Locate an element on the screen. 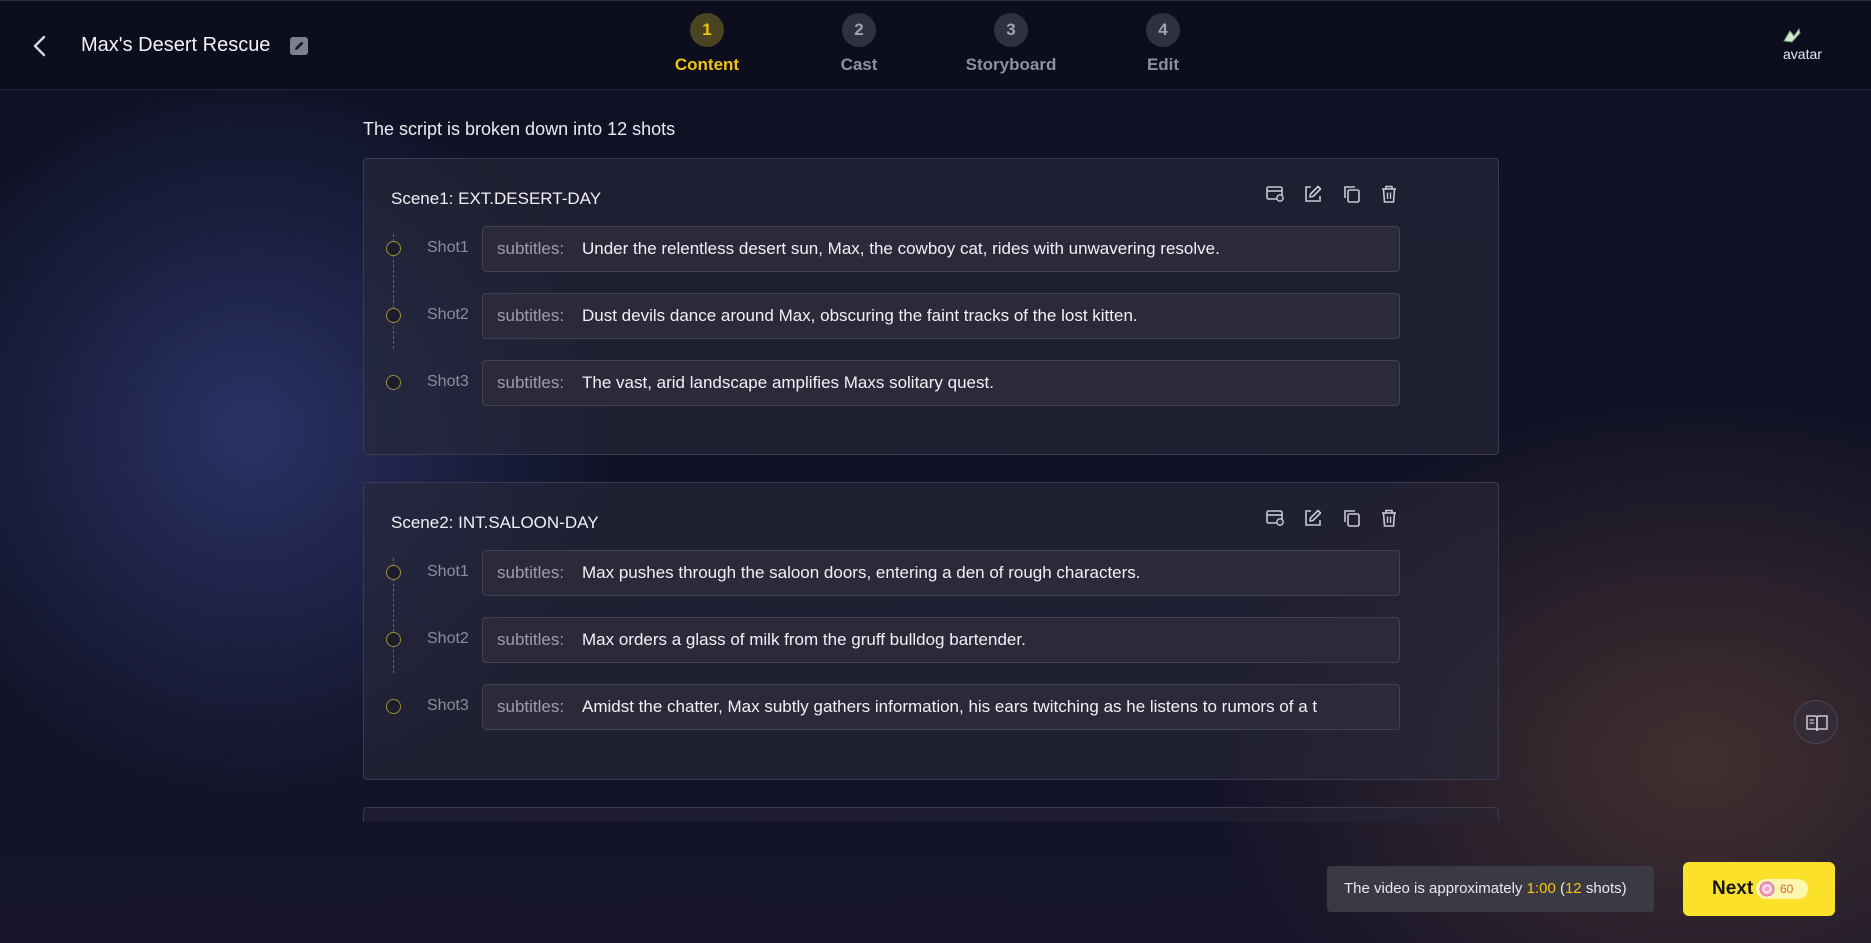  next-button-label: Next is located at coordinates (1733, 888).